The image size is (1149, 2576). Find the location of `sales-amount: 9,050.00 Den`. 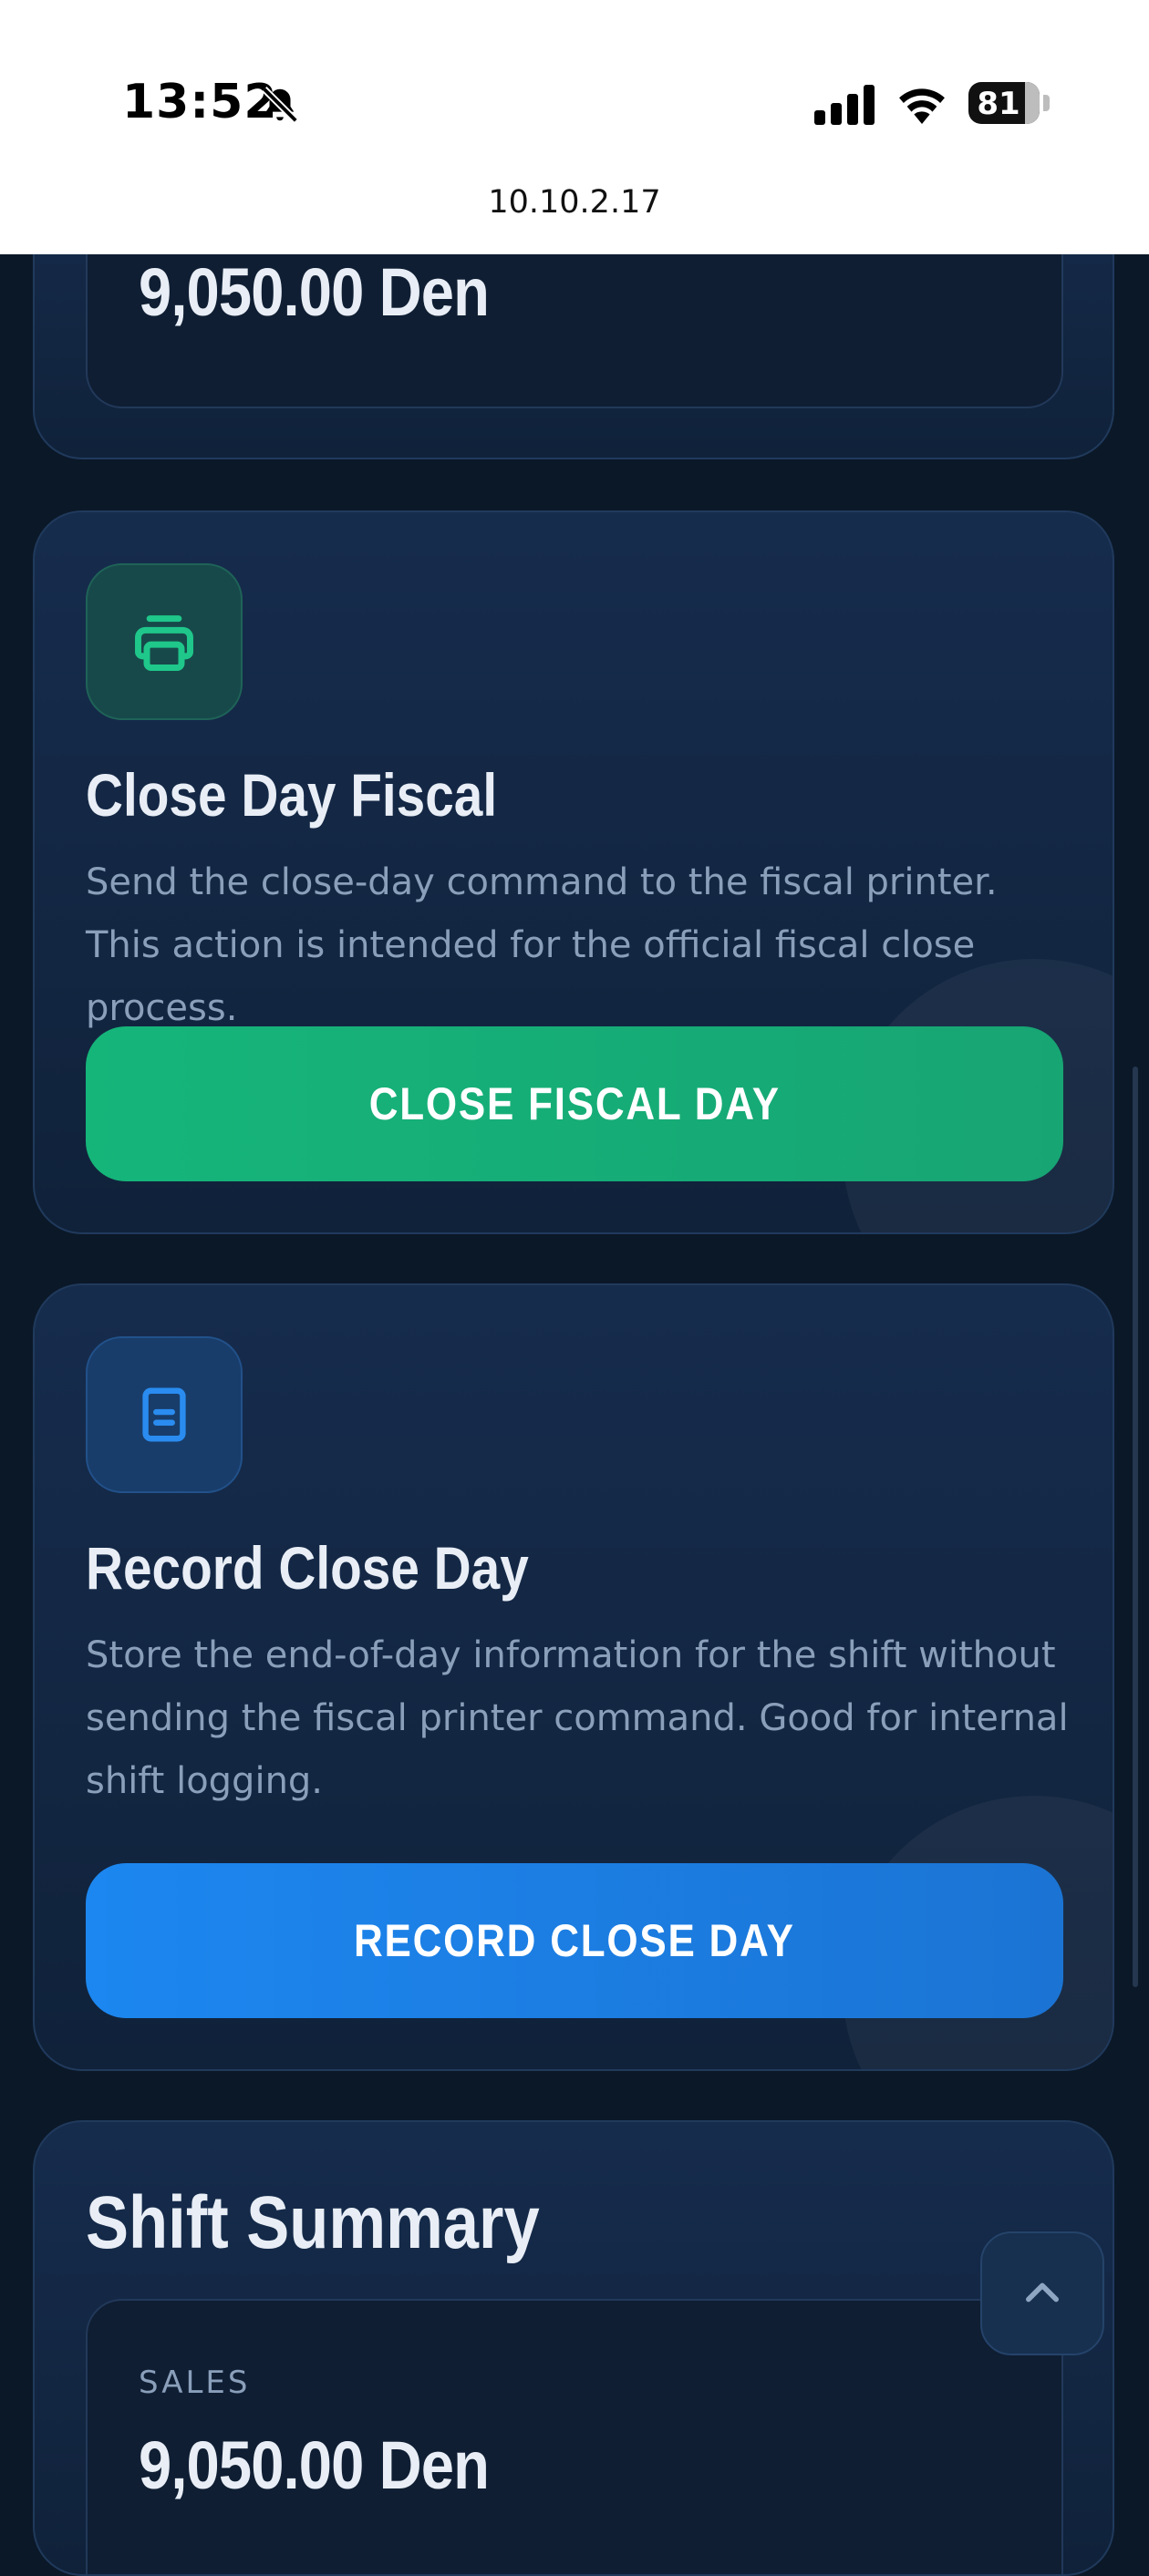

sales-amount: 9,050.00 Den is located at coordinates (314, 2465).